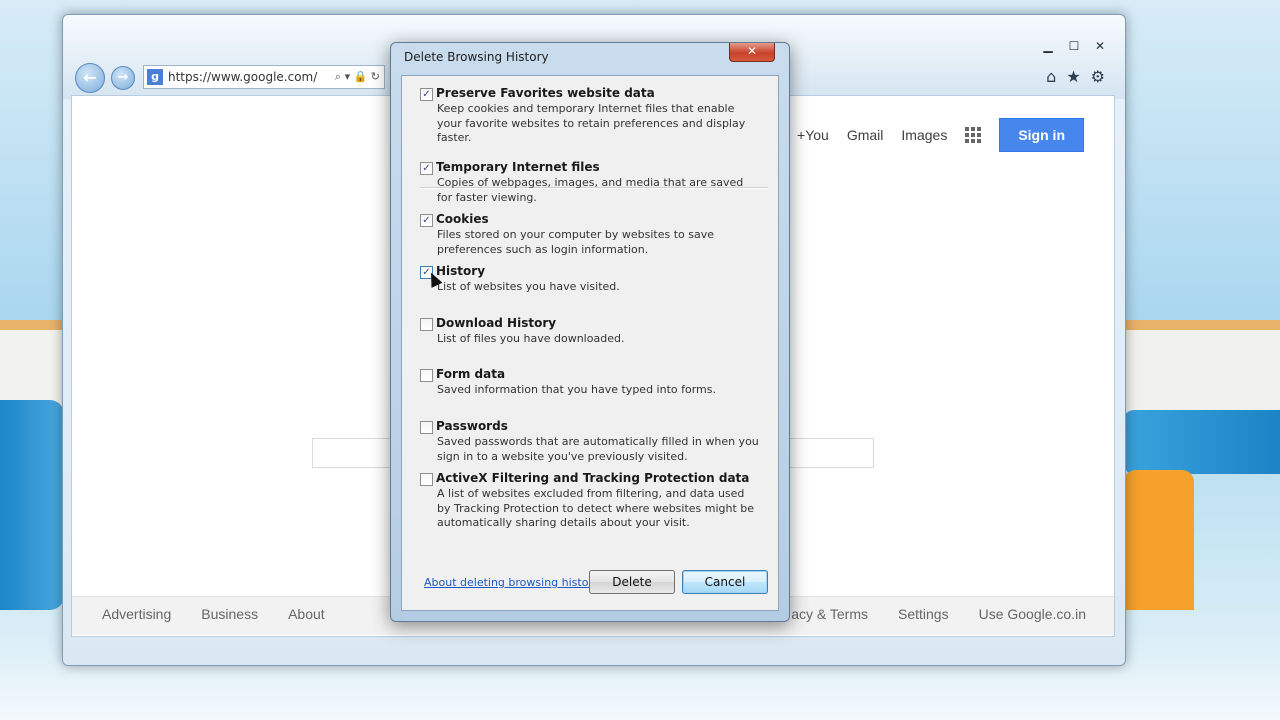  What do you see at coordinates (1100, 46) in the screenshot?
I see `close-window-button: ✕` at bounding box center [1100, 46].